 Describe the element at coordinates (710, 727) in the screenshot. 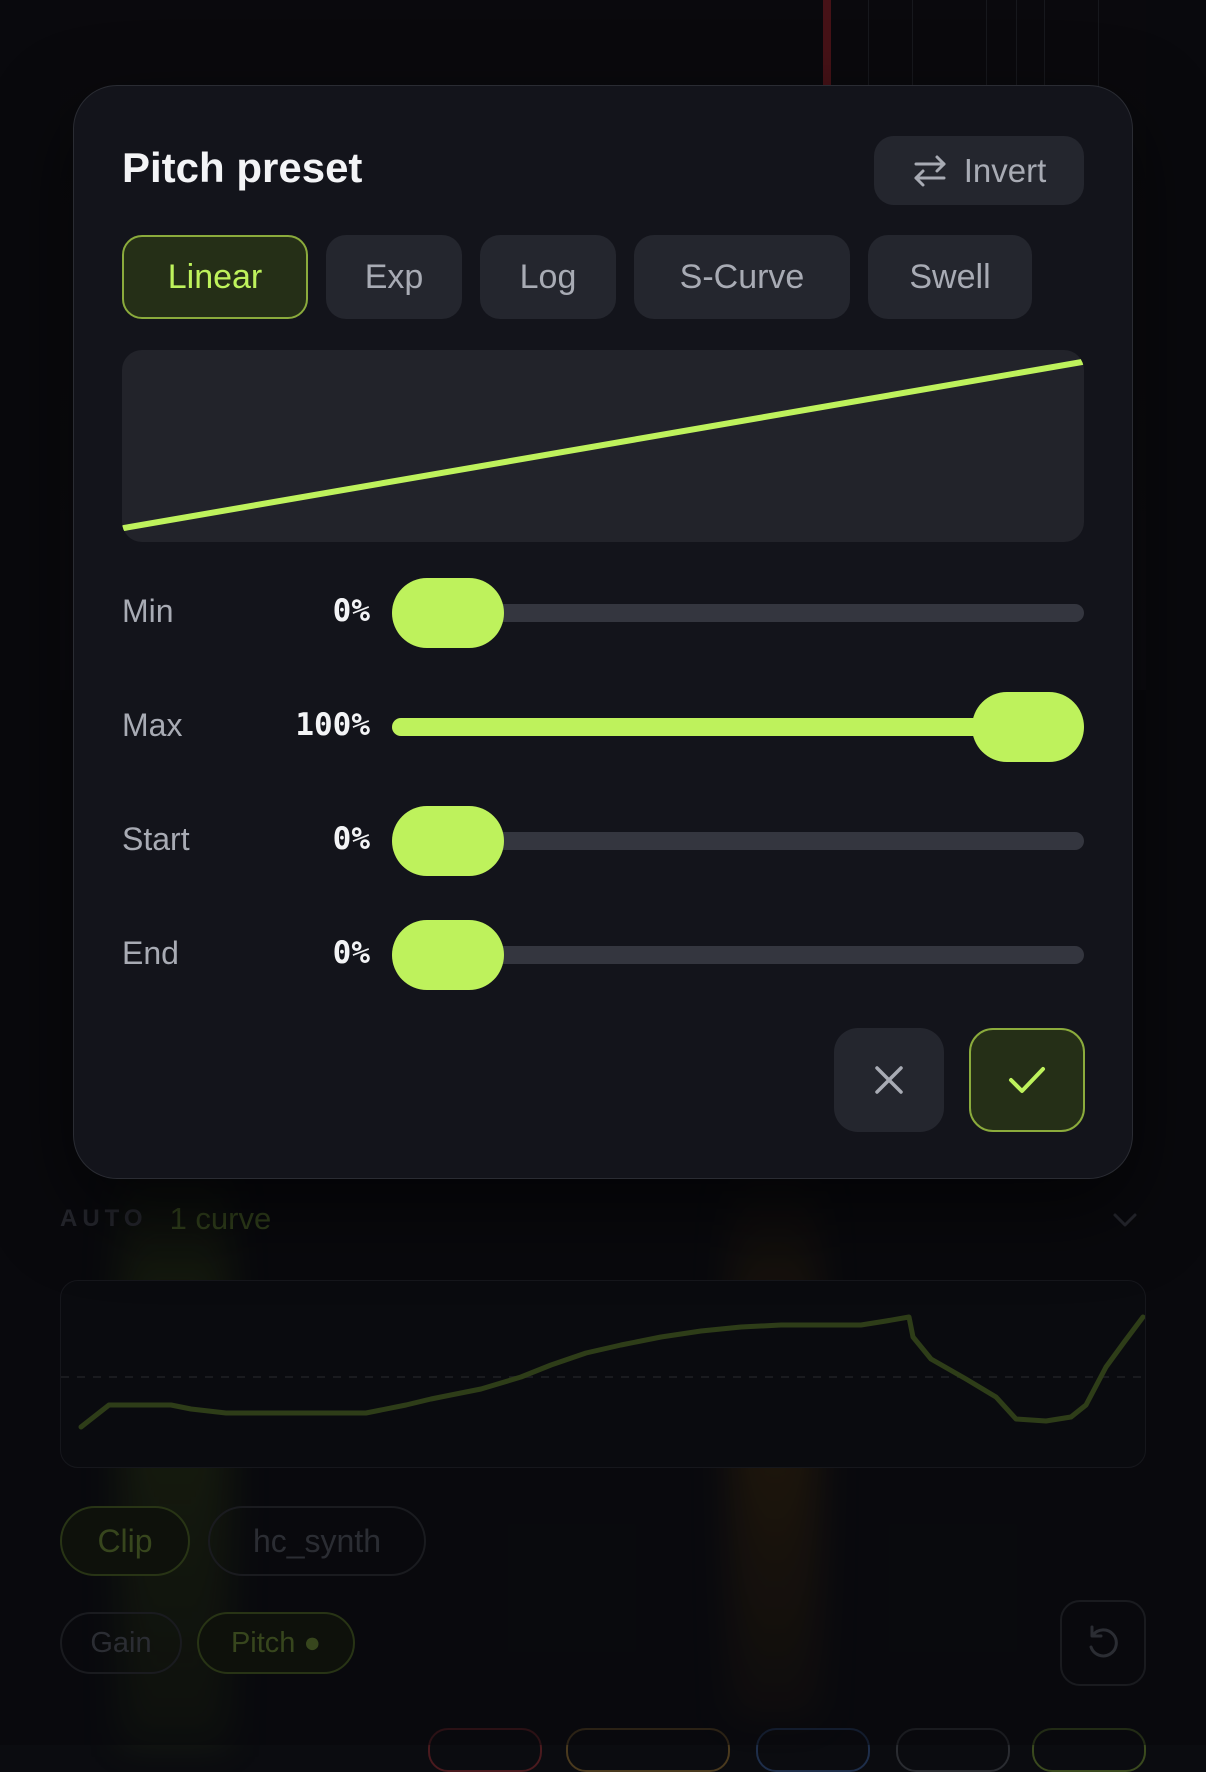

I see `slider-fill` at that location.